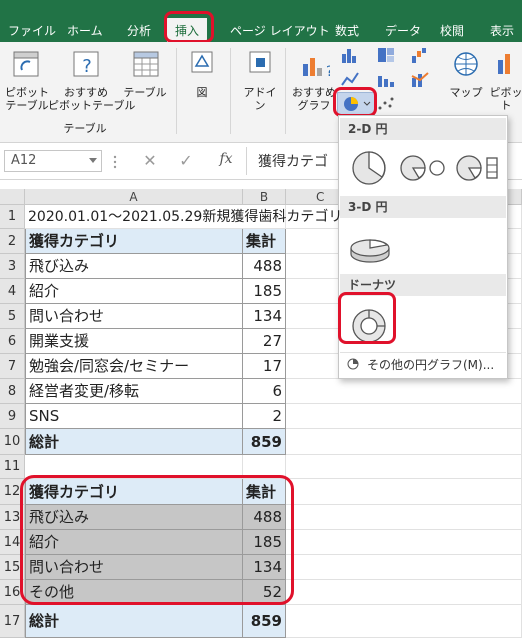  Describe the element at coordinates (264, 291) in the screenshot. I see `cell-b4: 185` at that location.